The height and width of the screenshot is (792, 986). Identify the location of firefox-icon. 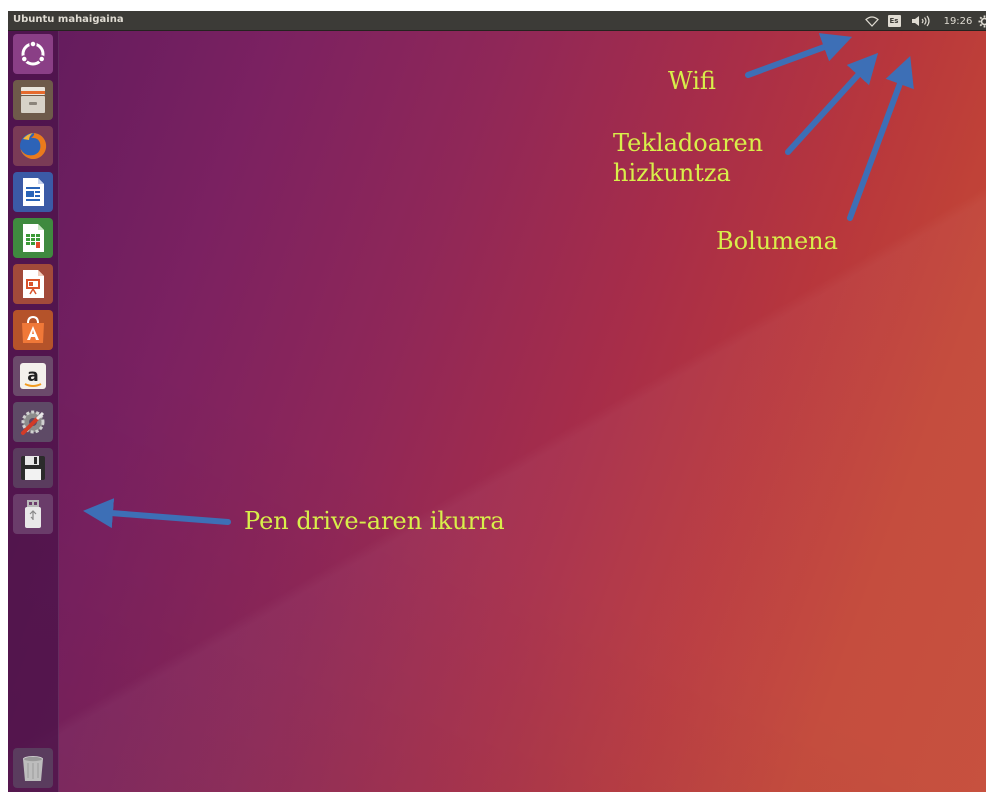
(33, 145).